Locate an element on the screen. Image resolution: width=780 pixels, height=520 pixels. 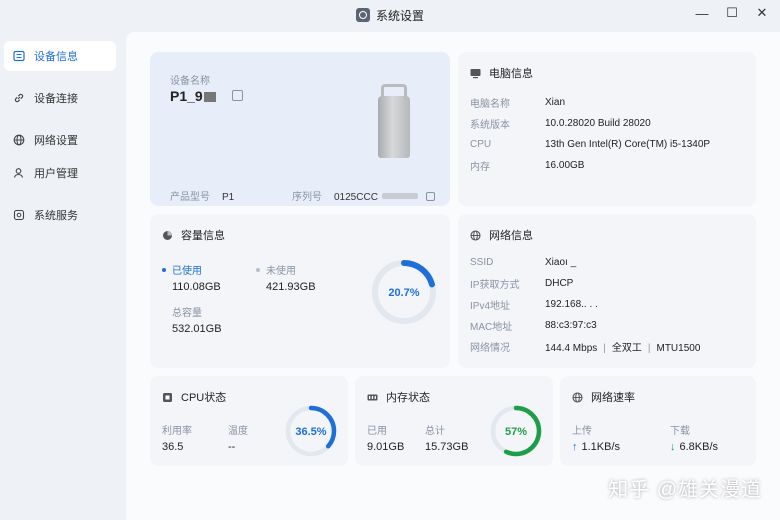
maximize-button: ☐ is located at coordinates (732, 13).